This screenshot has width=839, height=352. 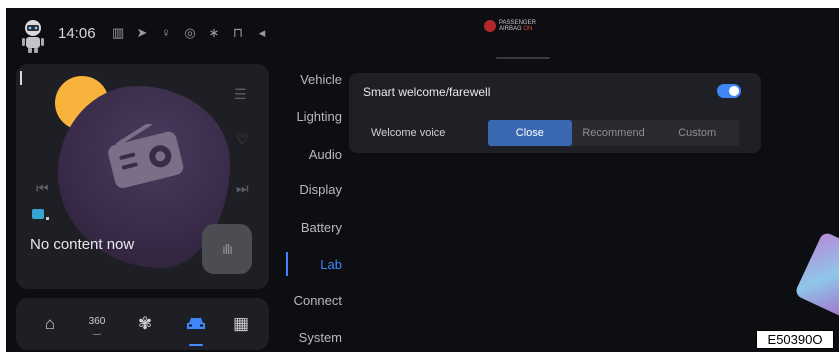 I want to click on clock: 14:06, so click(x=77, y=33).